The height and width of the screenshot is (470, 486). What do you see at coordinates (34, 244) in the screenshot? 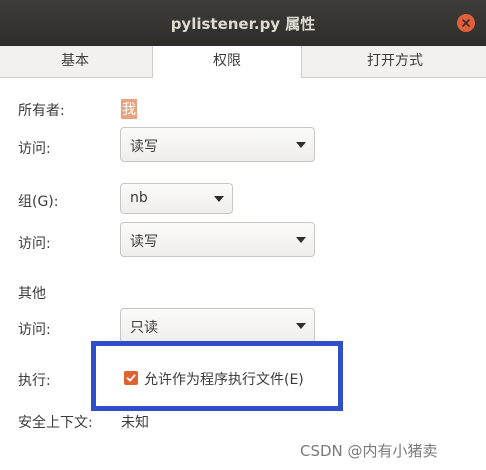
I see `group-access-label: 访问:` at bounding box center [34, 244].